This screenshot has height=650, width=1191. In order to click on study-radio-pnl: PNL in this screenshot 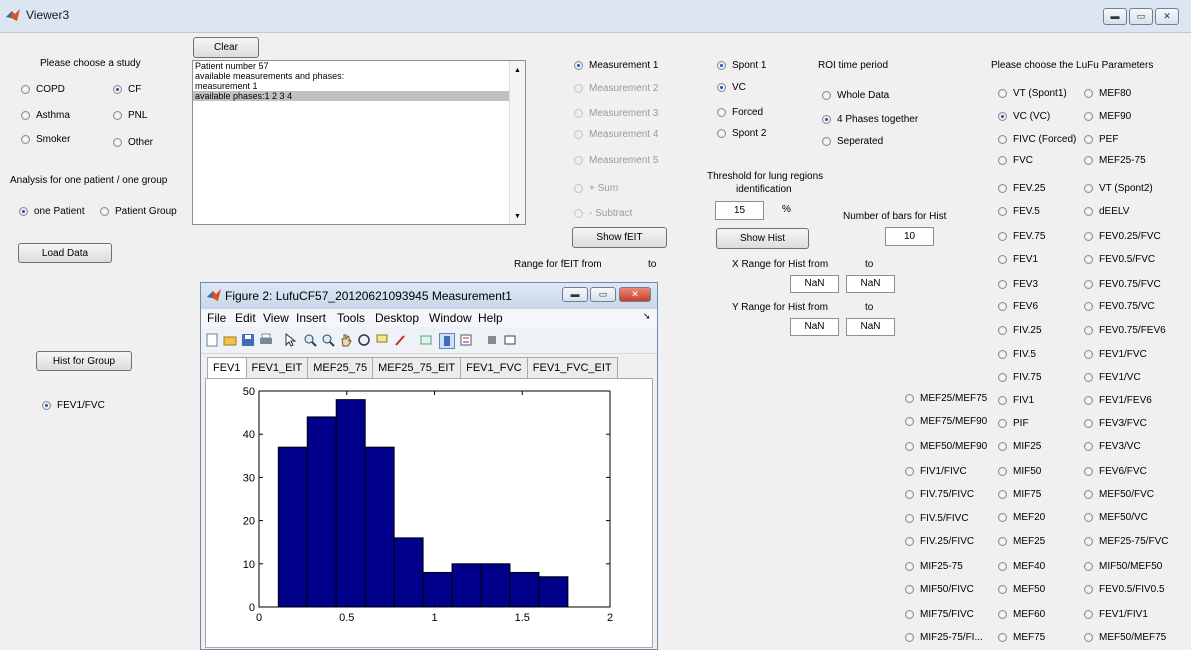, I will do `click(130, 115)`.